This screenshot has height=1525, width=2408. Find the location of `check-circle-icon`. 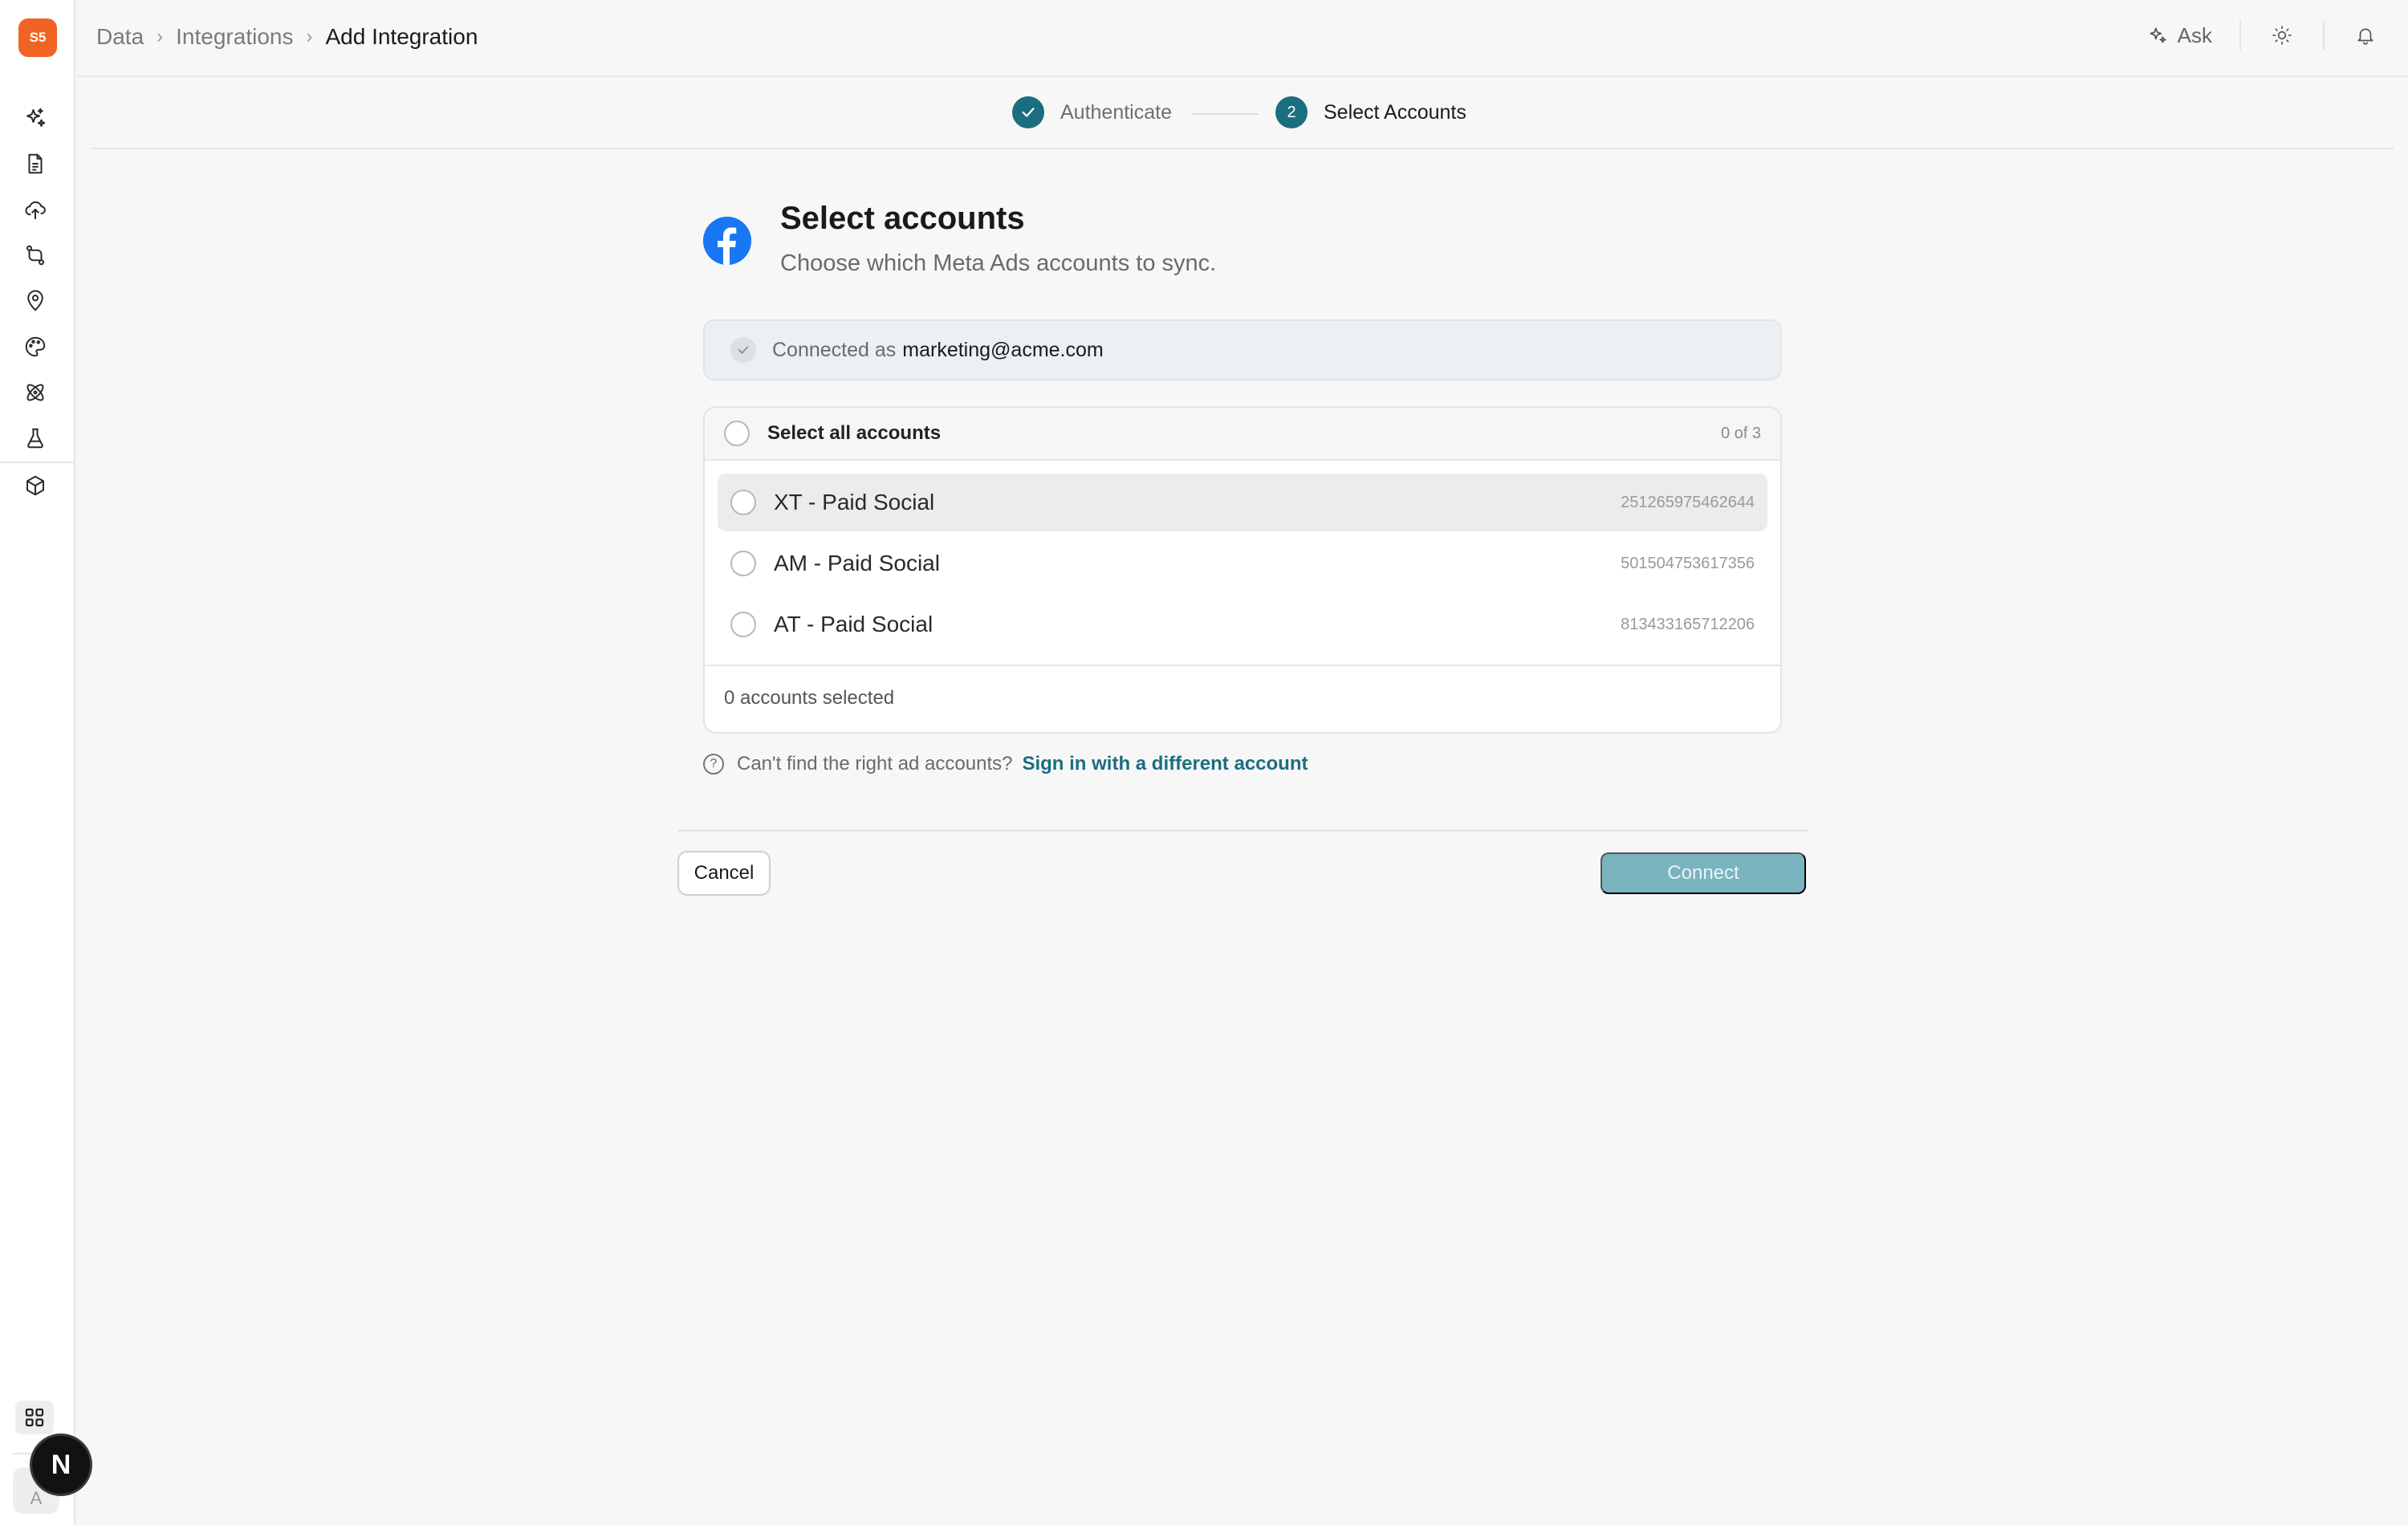

check-circle-icon is located at coordinates (743, 350).